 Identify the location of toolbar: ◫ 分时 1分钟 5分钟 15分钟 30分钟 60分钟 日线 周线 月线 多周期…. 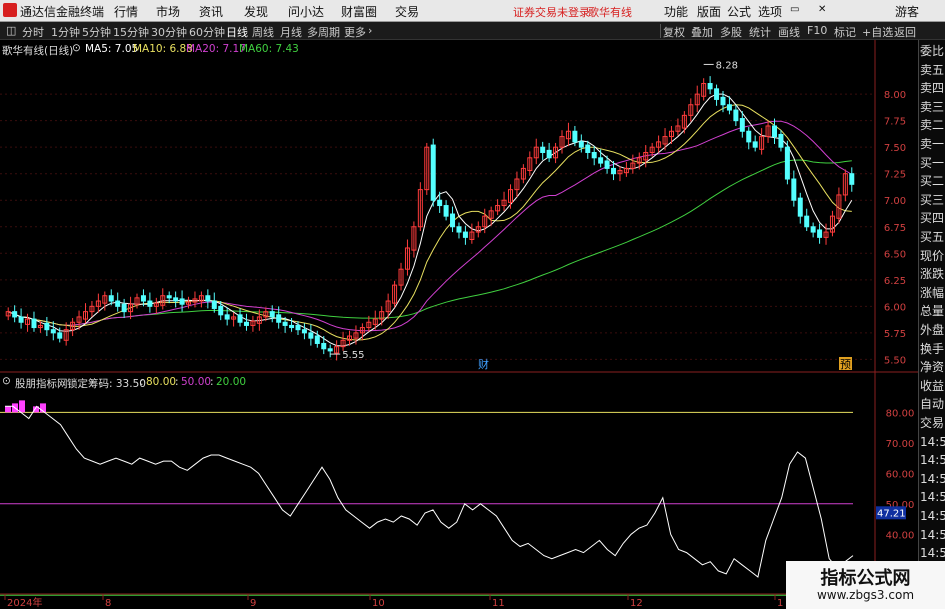
(472, 31).